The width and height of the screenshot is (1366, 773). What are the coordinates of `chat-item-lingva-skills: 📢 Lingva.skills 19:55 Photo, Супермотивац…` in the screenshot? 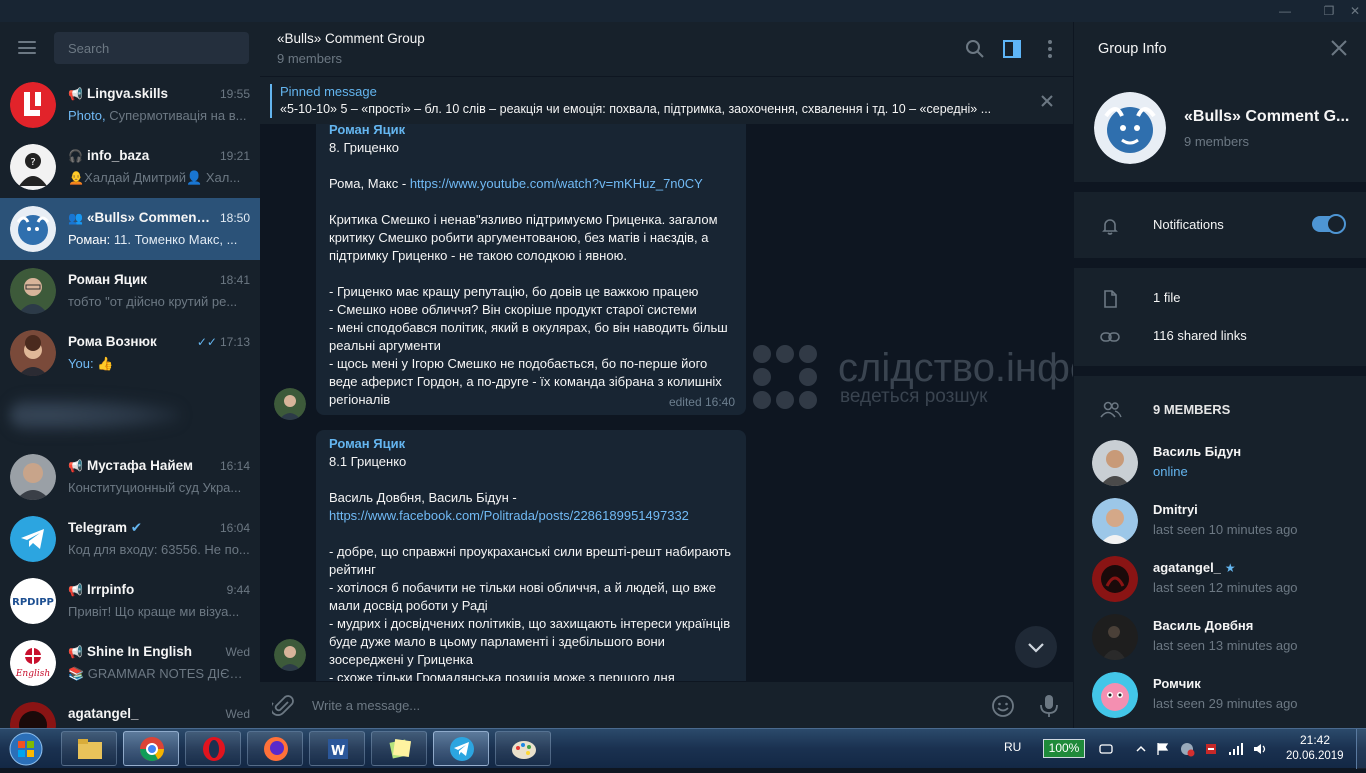 It's located at (130, 105).